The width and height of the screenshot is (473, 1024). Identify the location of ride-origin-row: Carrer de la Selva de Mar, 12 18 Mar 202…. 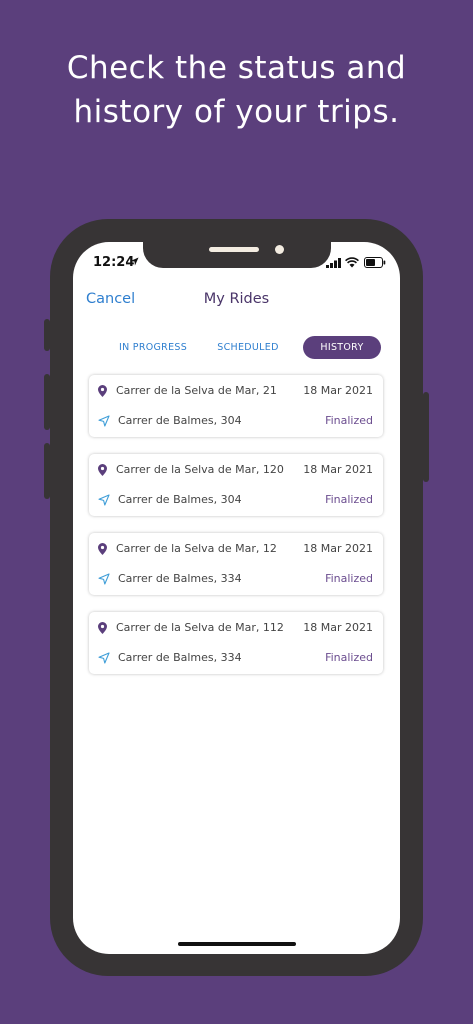
(236, 549).